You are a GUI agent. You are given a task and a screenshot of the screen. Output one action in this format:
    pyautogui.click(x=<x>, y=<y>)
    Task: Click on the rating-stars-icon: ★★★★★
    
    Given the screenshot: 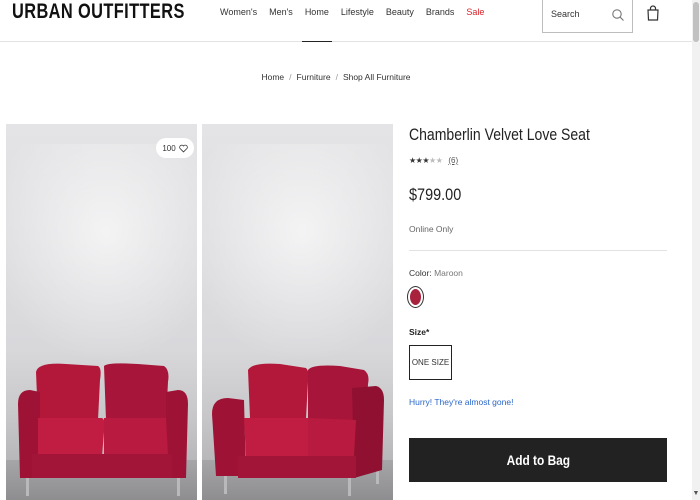 What is the action you would take?
    pyautogui.click(x=426, y=160)
    